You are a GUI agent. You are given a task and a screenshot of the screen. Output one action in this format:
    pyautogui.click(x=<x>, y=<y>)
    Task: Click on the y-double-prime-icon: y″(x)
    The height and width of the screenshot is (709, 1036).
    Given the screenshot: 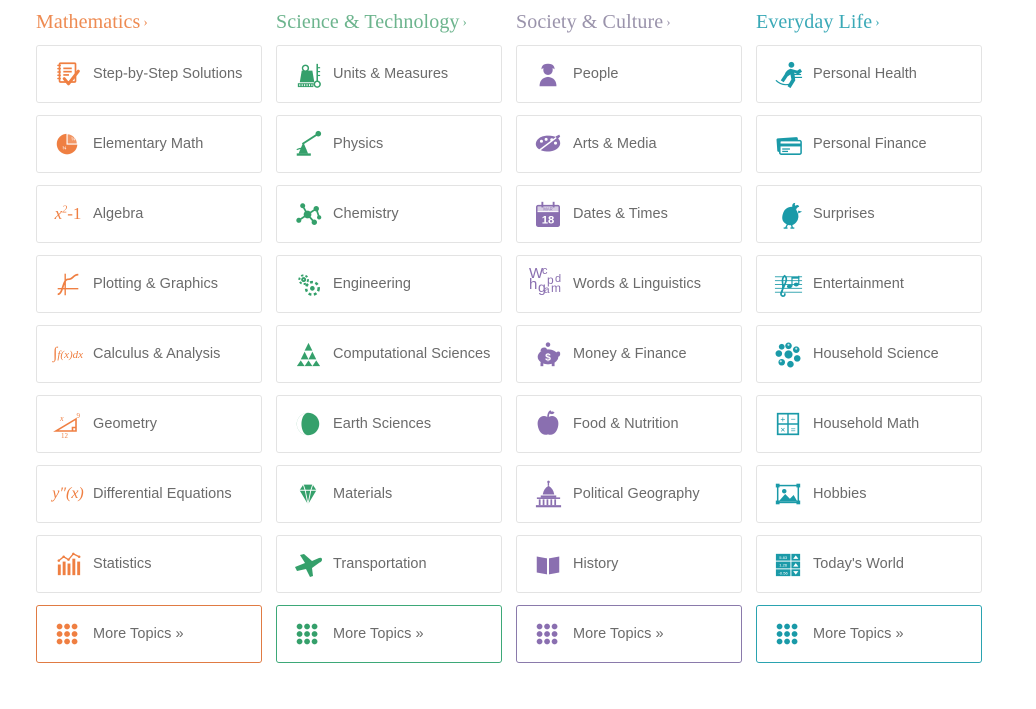 What is the action you would take?
    pyautogui.click(x=68, y=493)
    